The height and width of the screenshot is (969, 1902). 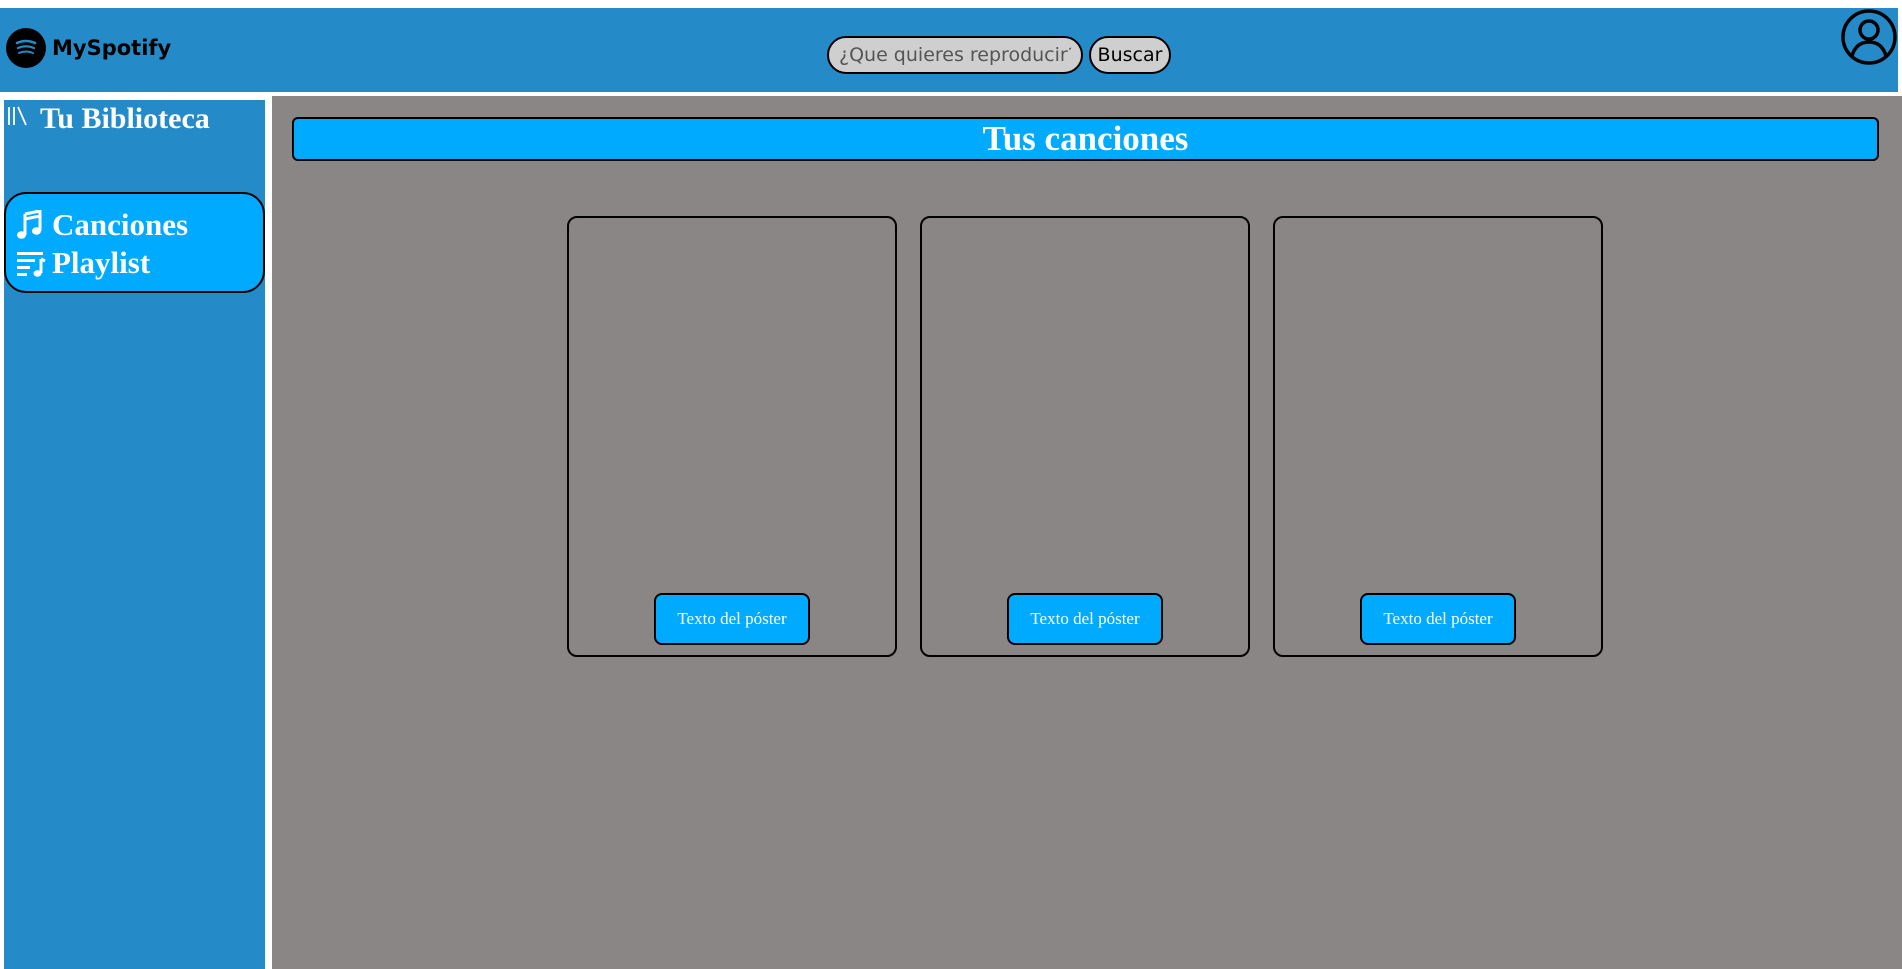 I want to click on sidebar-item-canciones: Canciones, so click(x=134, y=225).